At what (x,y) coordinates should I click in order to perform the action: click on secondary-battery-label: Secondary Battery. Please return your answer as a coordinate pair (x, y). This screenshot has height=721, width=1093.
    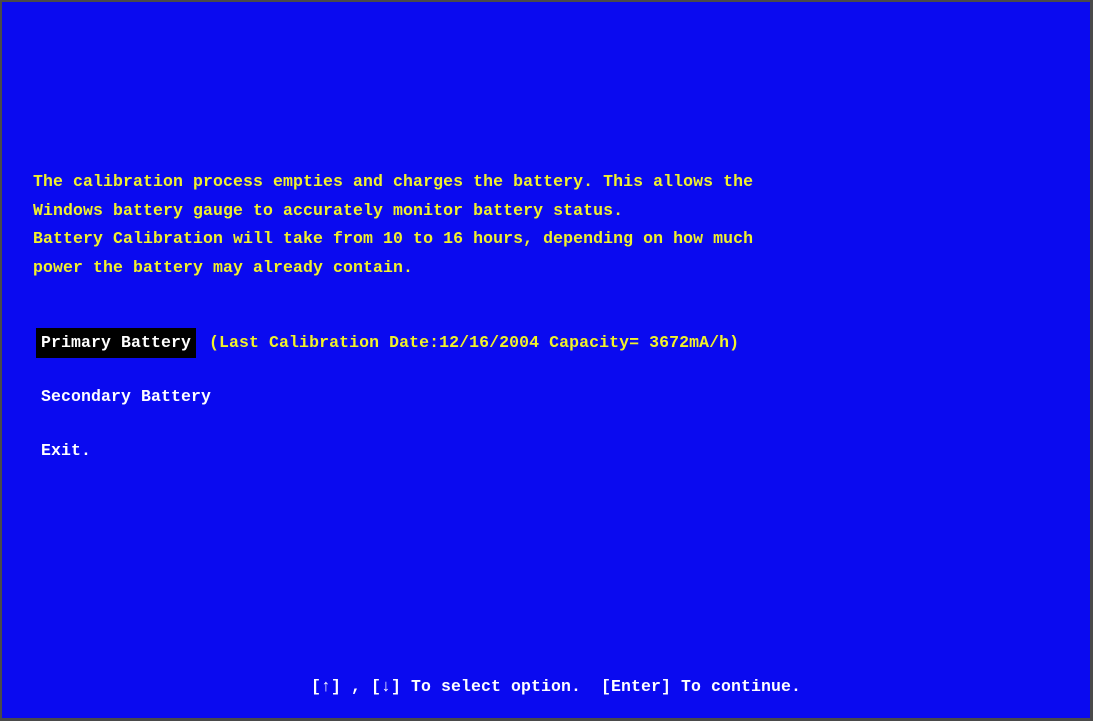
    Looking at the image, I should click on (126, 397).